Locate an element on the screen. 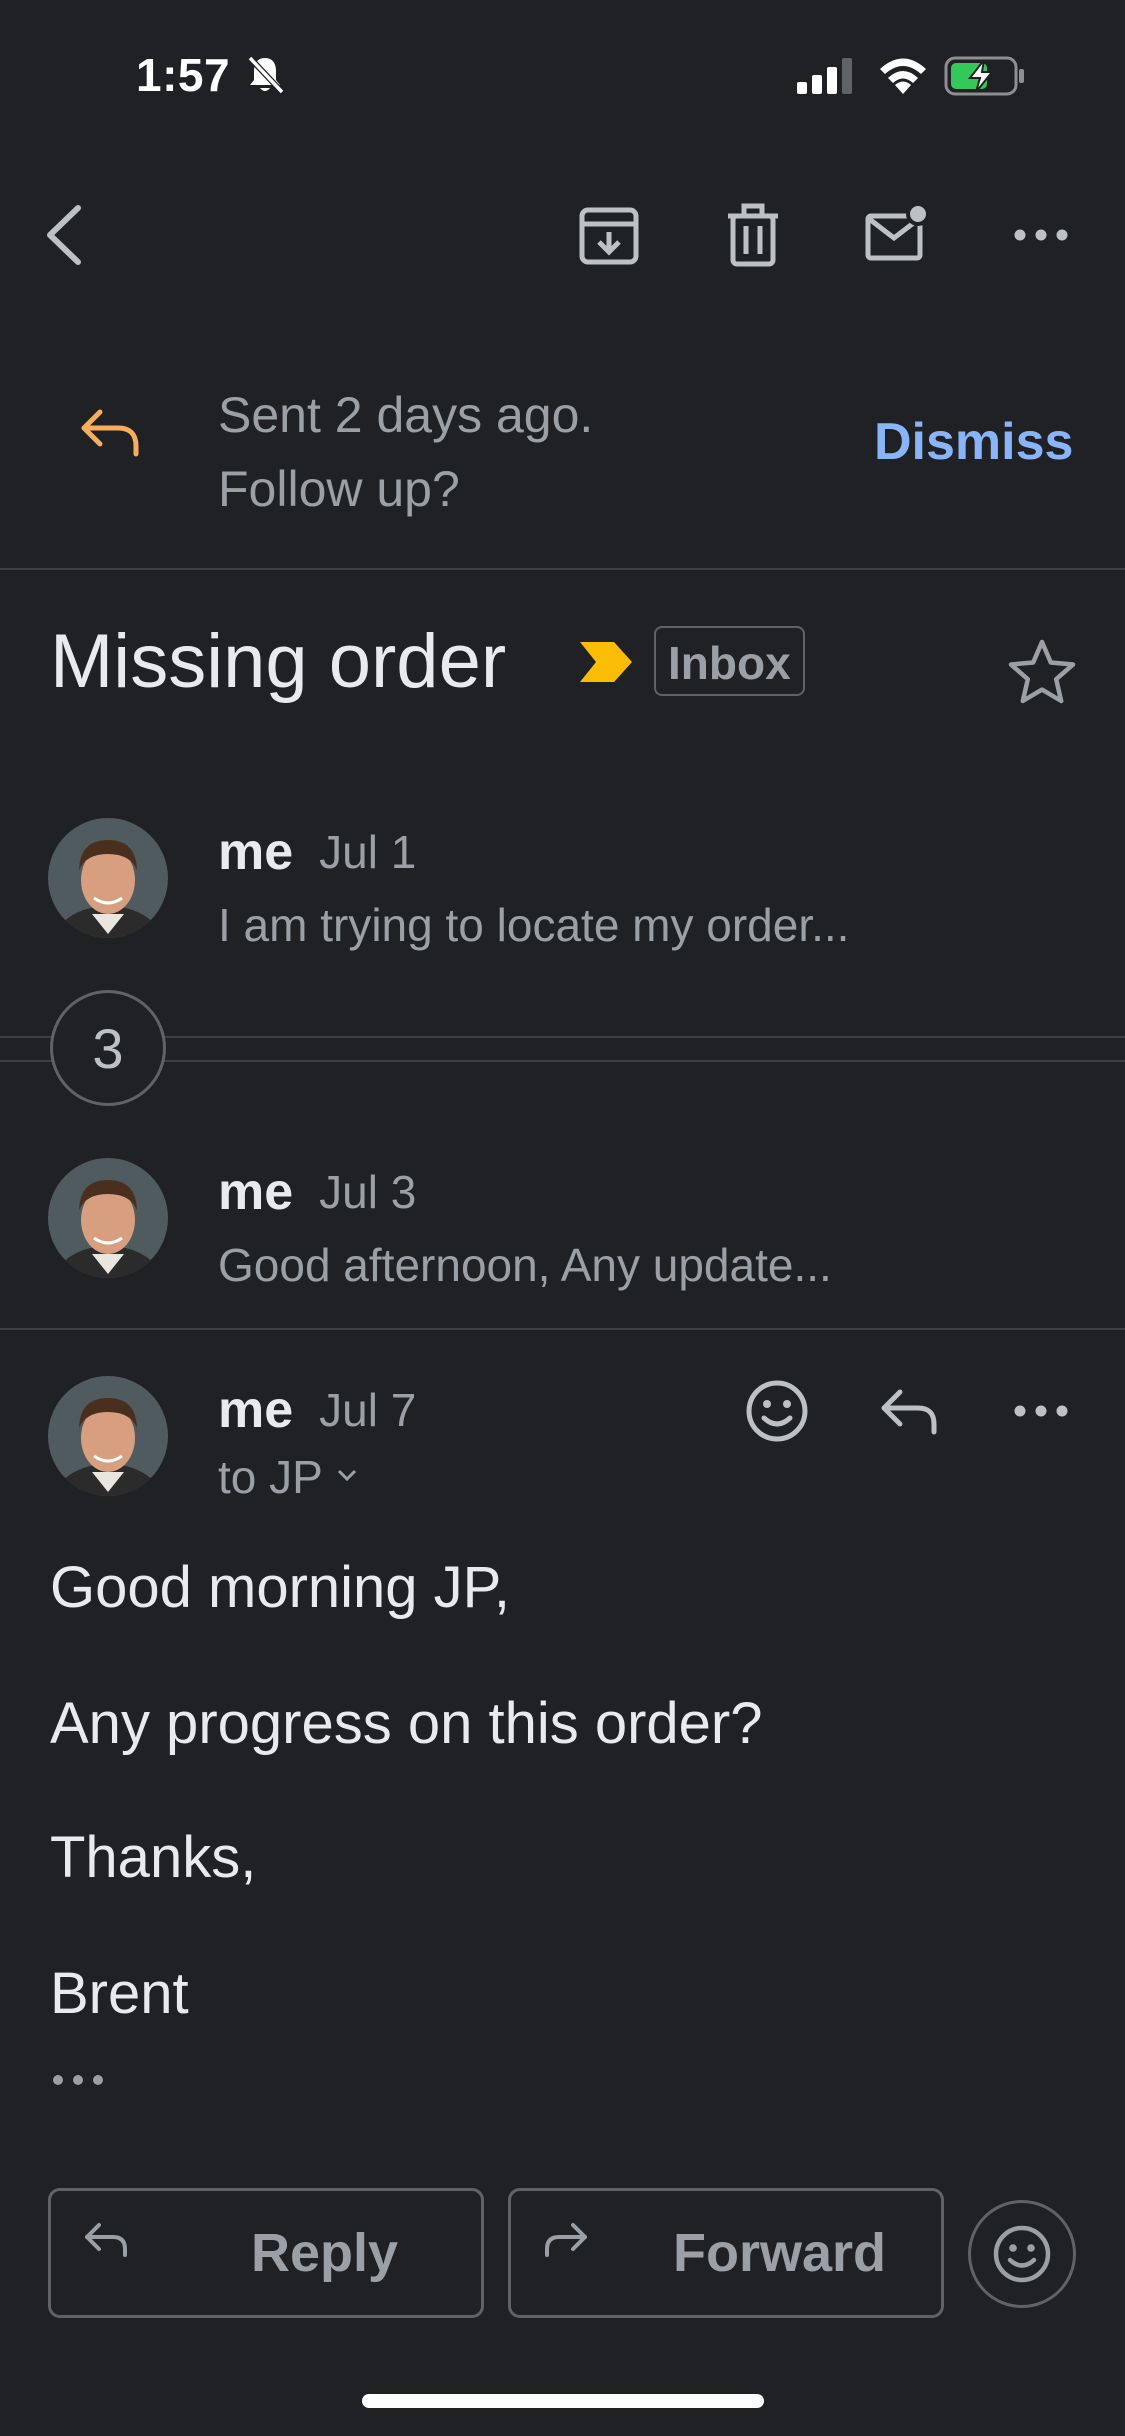 This screenshot has width=1125, height=2436. trash-icon is located at coordinates (753, 235).